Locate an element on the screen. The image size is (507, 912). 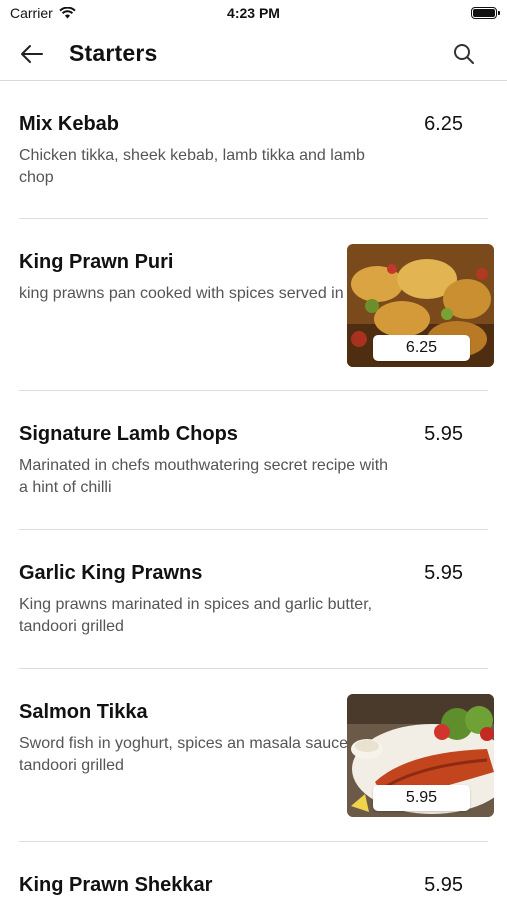
item-name: Signature Lamb Chops is located at coordinates (128, 434).